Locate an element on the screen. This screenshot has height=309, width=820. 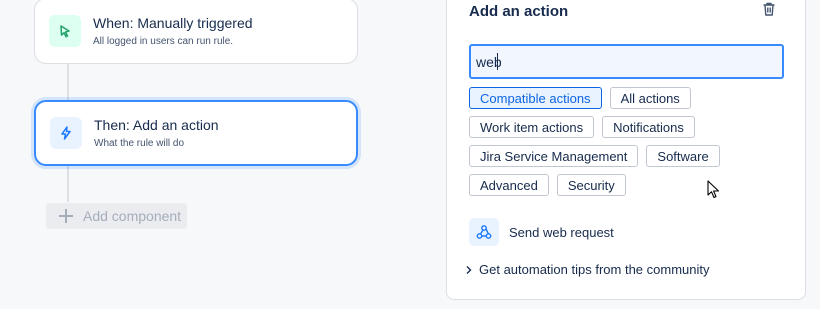
result-send-web-request: Send web request is located at coordinates (541, 232).